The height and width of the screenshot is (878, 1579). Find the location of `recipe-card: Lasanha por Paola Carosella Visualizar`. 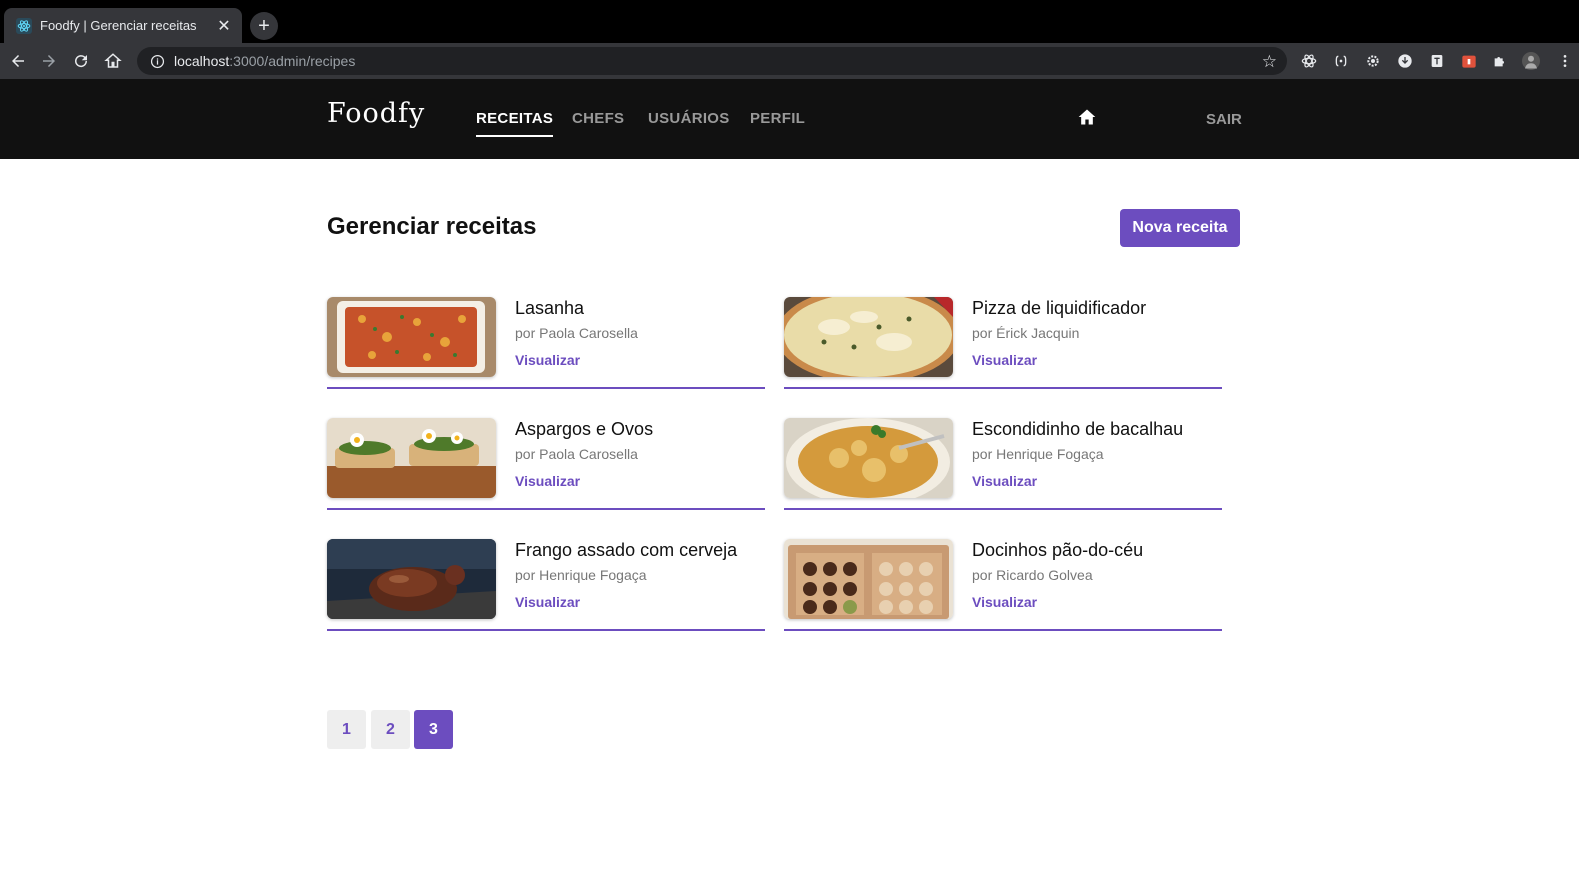

recipe-card: Lasanha por Paola Carosella Visualizar is located at coordinates (546, 343).